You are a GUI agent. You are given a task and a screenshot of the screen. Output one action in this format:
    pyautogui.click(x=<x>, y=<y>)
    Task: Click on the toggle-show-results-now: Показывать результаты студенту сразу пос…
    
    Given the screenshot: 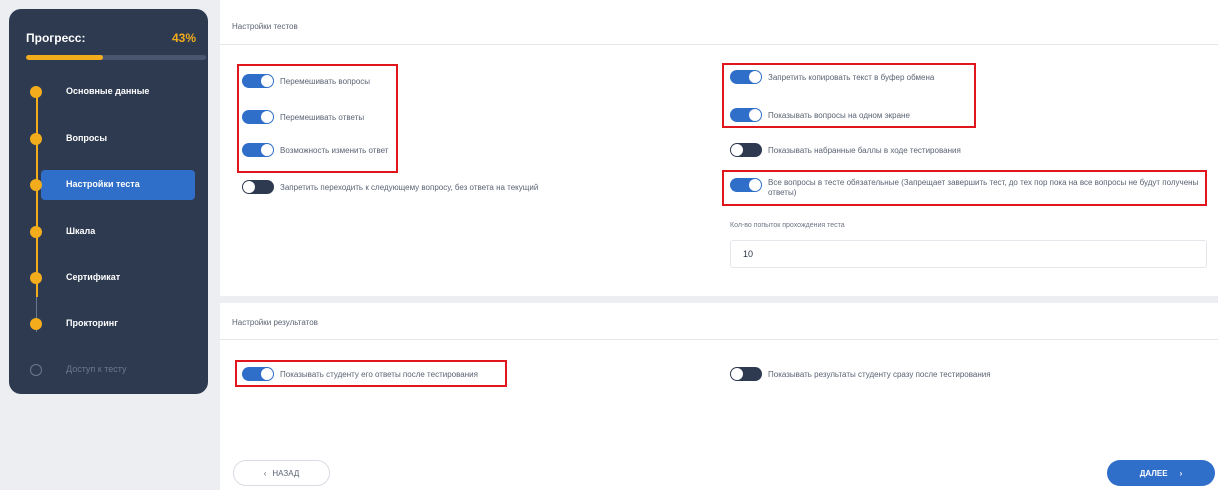 What is the action you would take?
    pyautogui.click(x=860, y=374)
    